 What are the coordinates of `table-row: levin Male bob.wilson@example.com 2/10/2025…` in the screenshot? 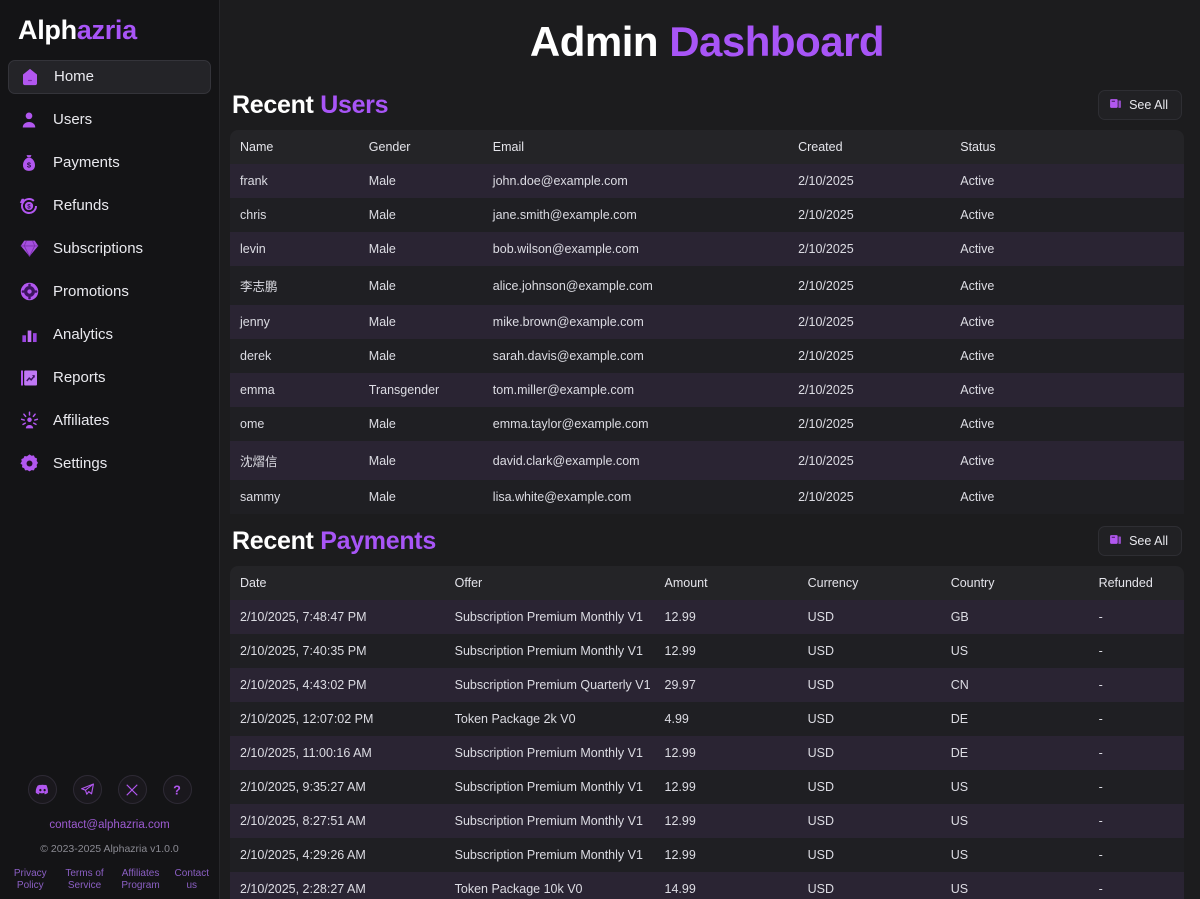 It's located at (707, 249).